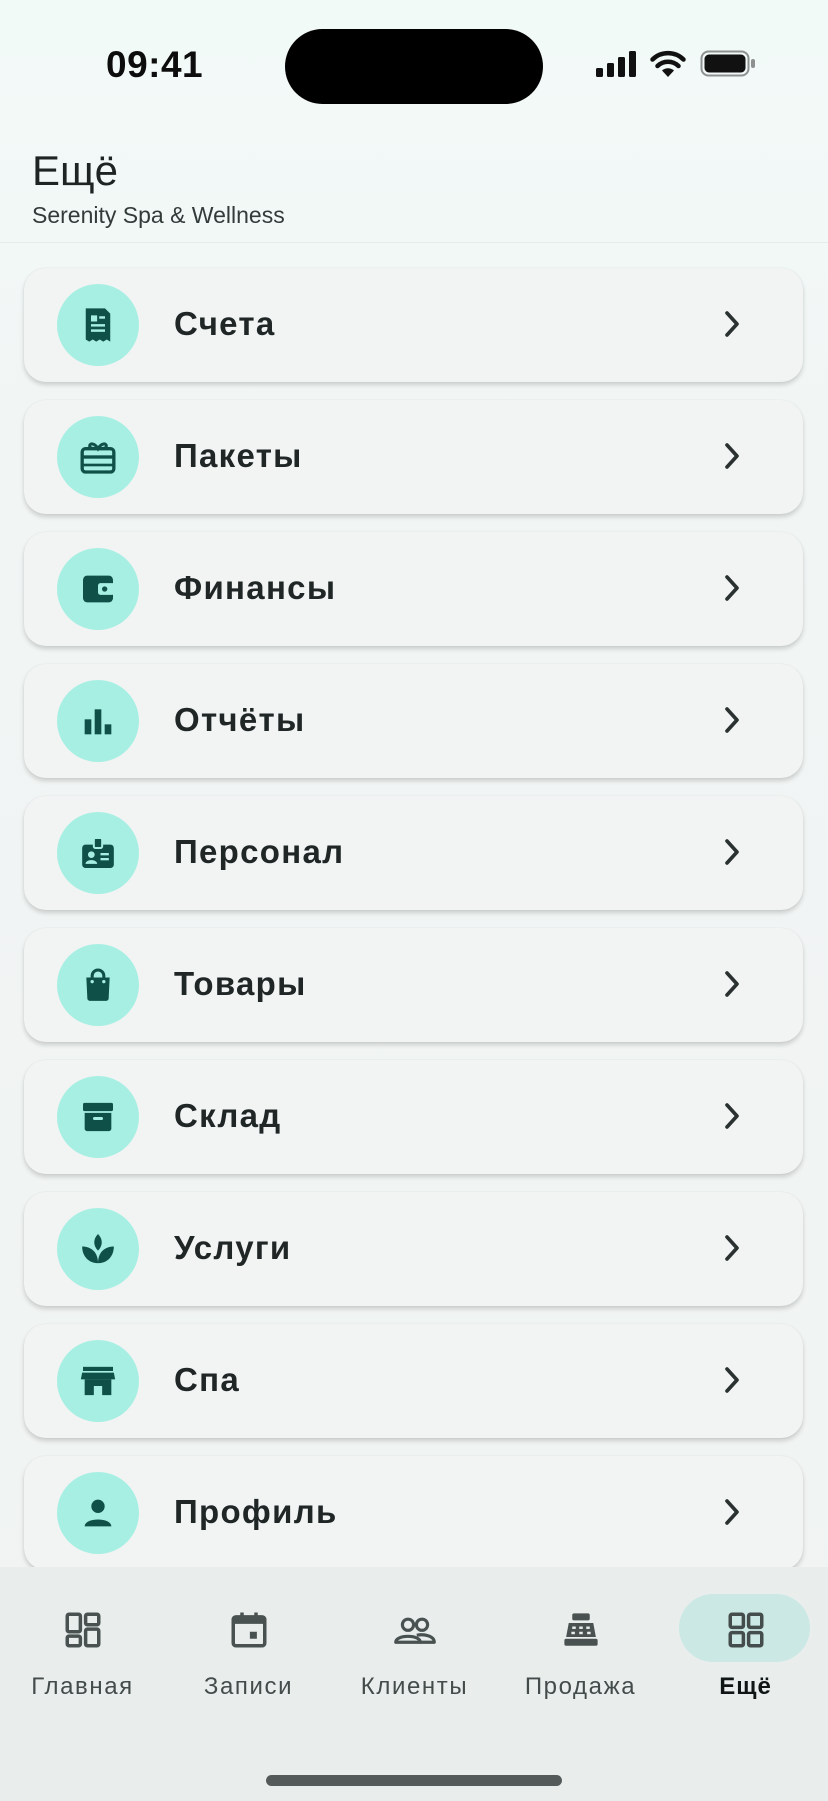  Describe the element at coordinates (413, 1249) in the screenshot. I see `menu-item-services: Услуги` at that location.